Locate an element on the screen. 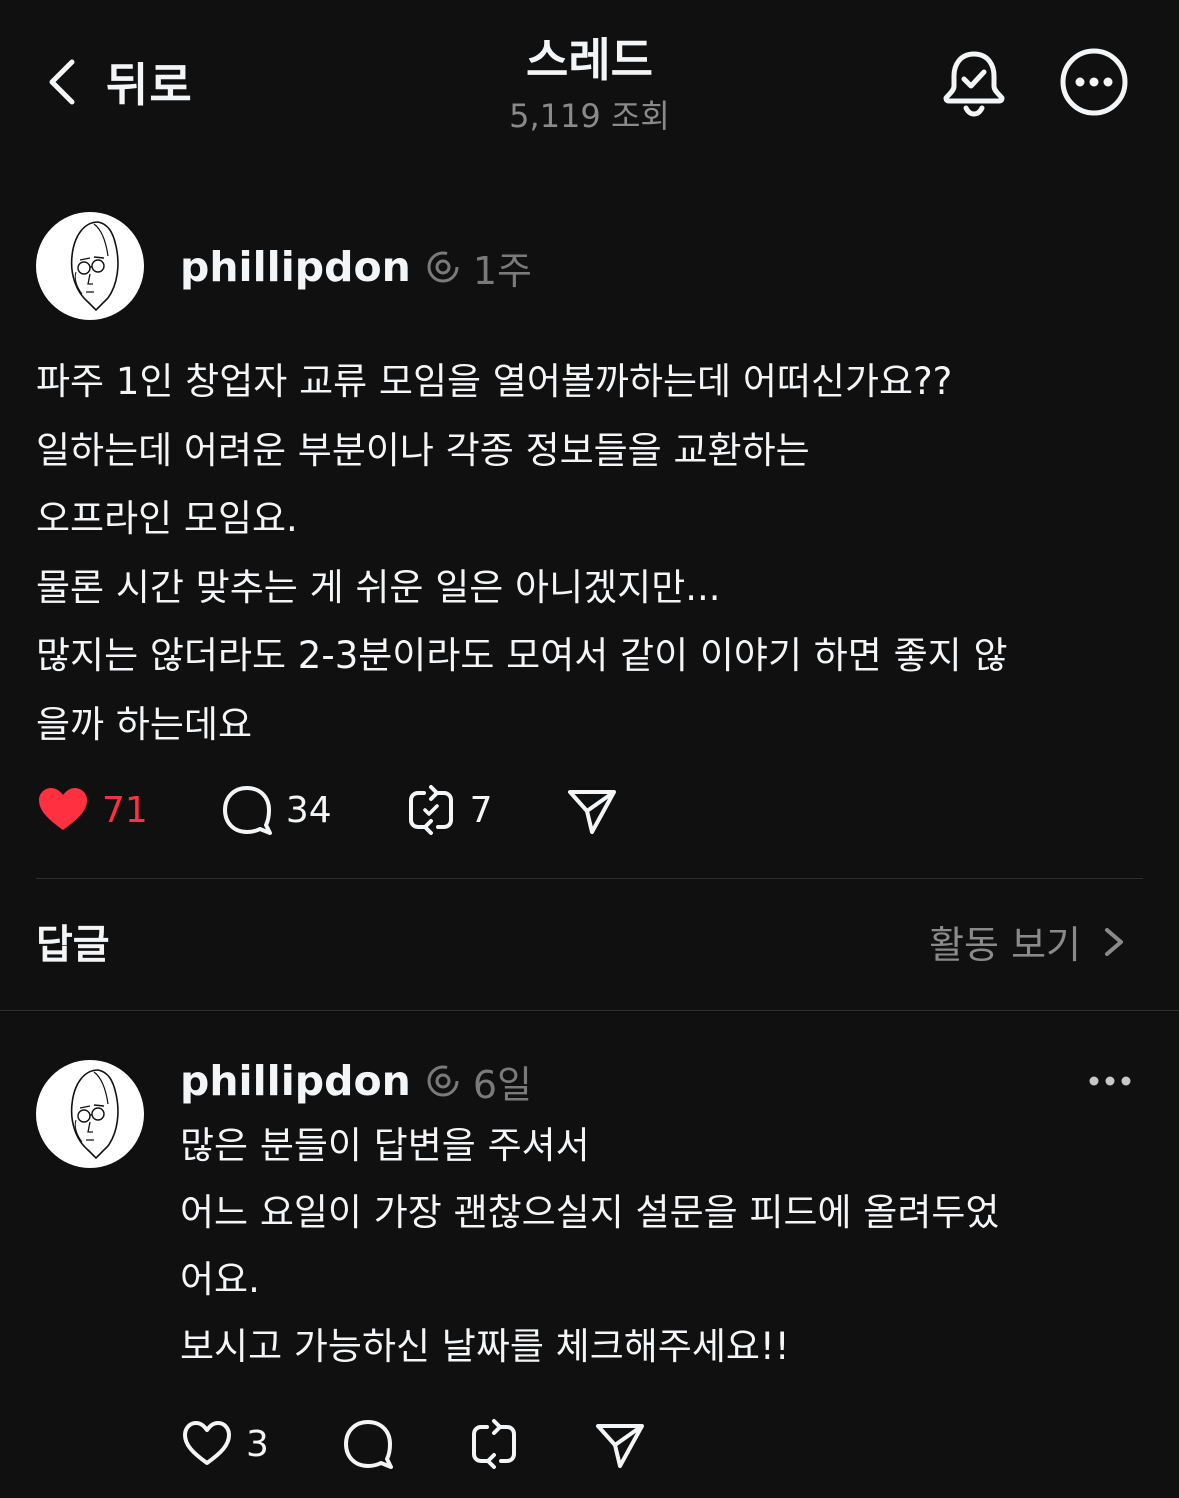 The width and height of the screenshot is (1179, 1498). comment-count: 34 is located at coordinates (308, 810).